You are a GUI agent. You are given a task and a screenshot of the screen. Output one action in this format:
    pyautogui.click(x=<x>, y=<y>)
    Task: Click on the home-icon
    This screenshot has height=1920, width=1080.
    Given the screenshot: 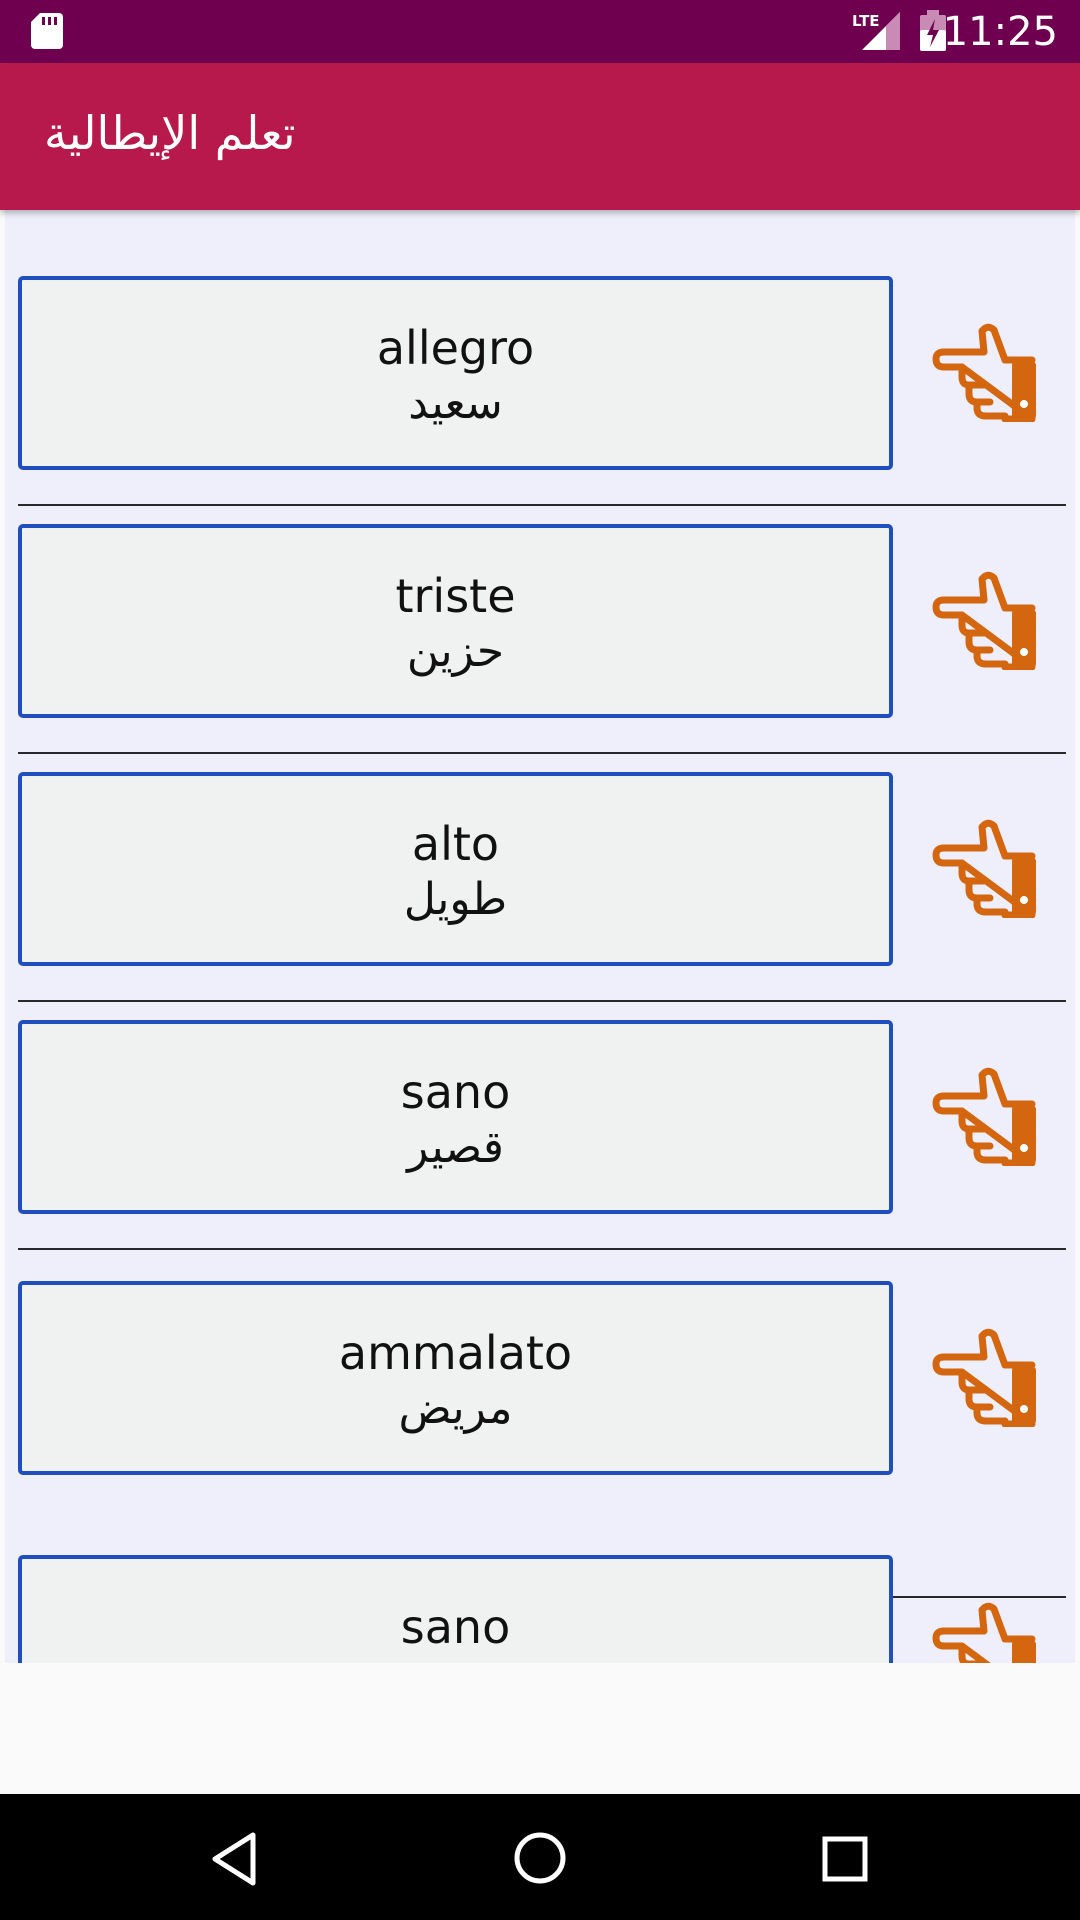 What is the action you would take?
    pyautogui.click(x=540, y=1858)
    